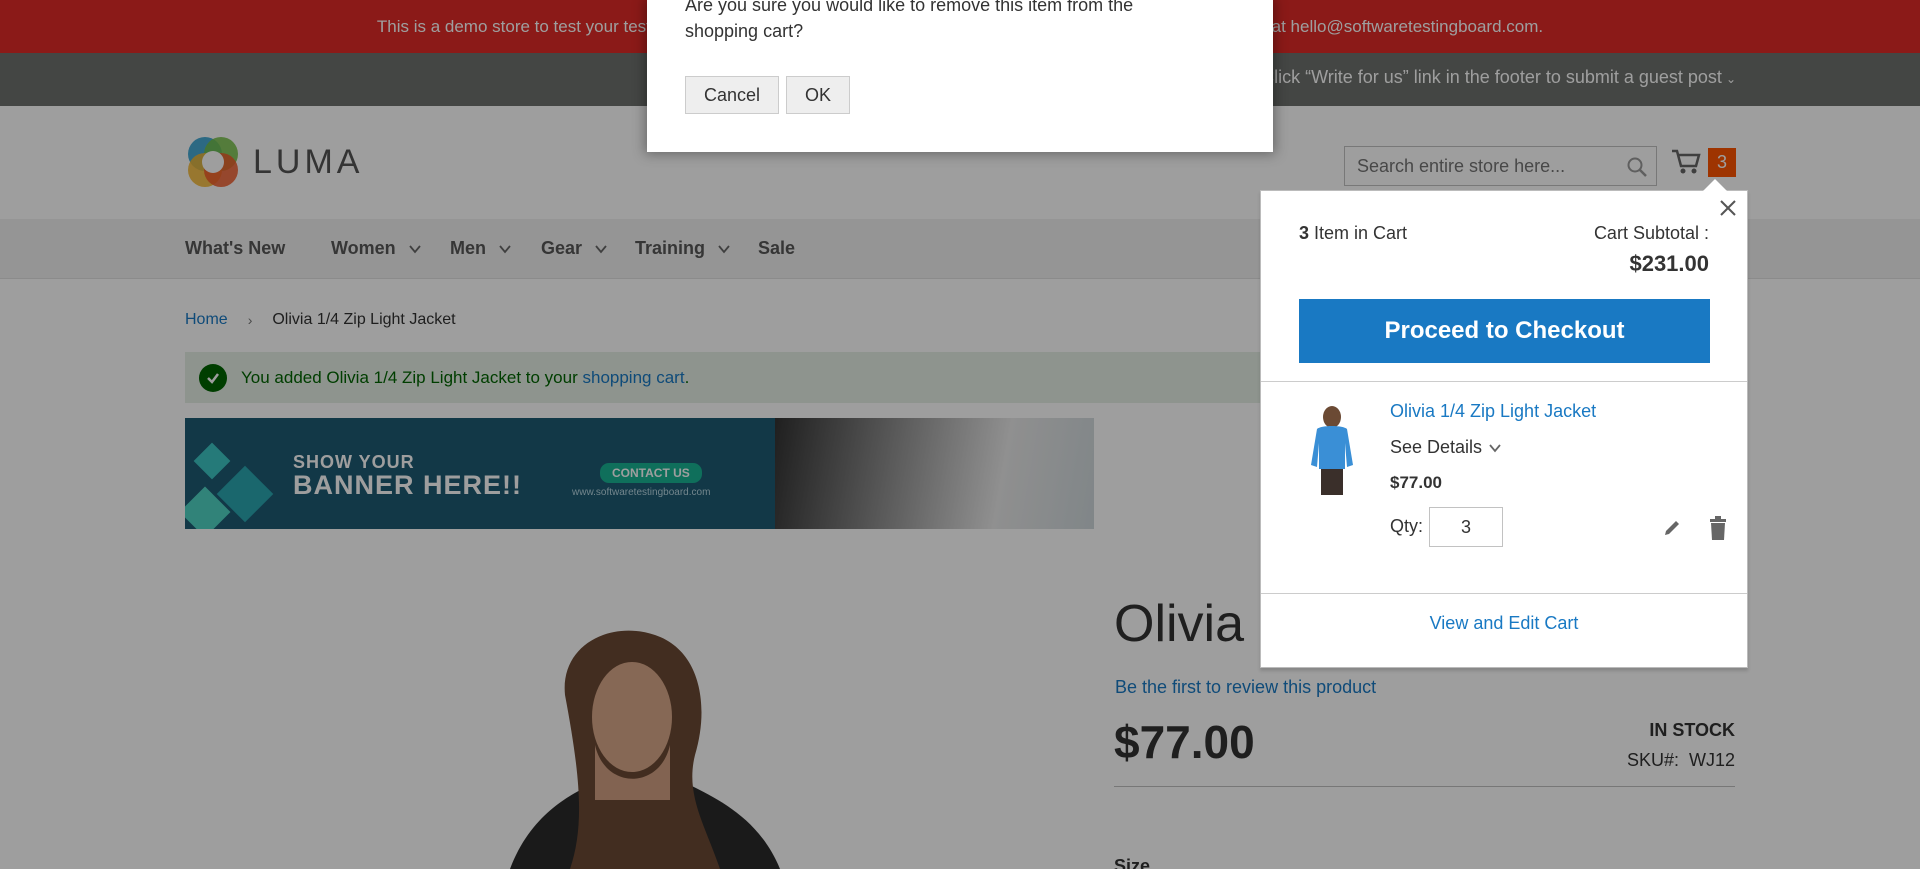  What do you see at coordinates (1466, 527) in the screenshot?
I see `qty-input` at bounding box center [1466, 527].